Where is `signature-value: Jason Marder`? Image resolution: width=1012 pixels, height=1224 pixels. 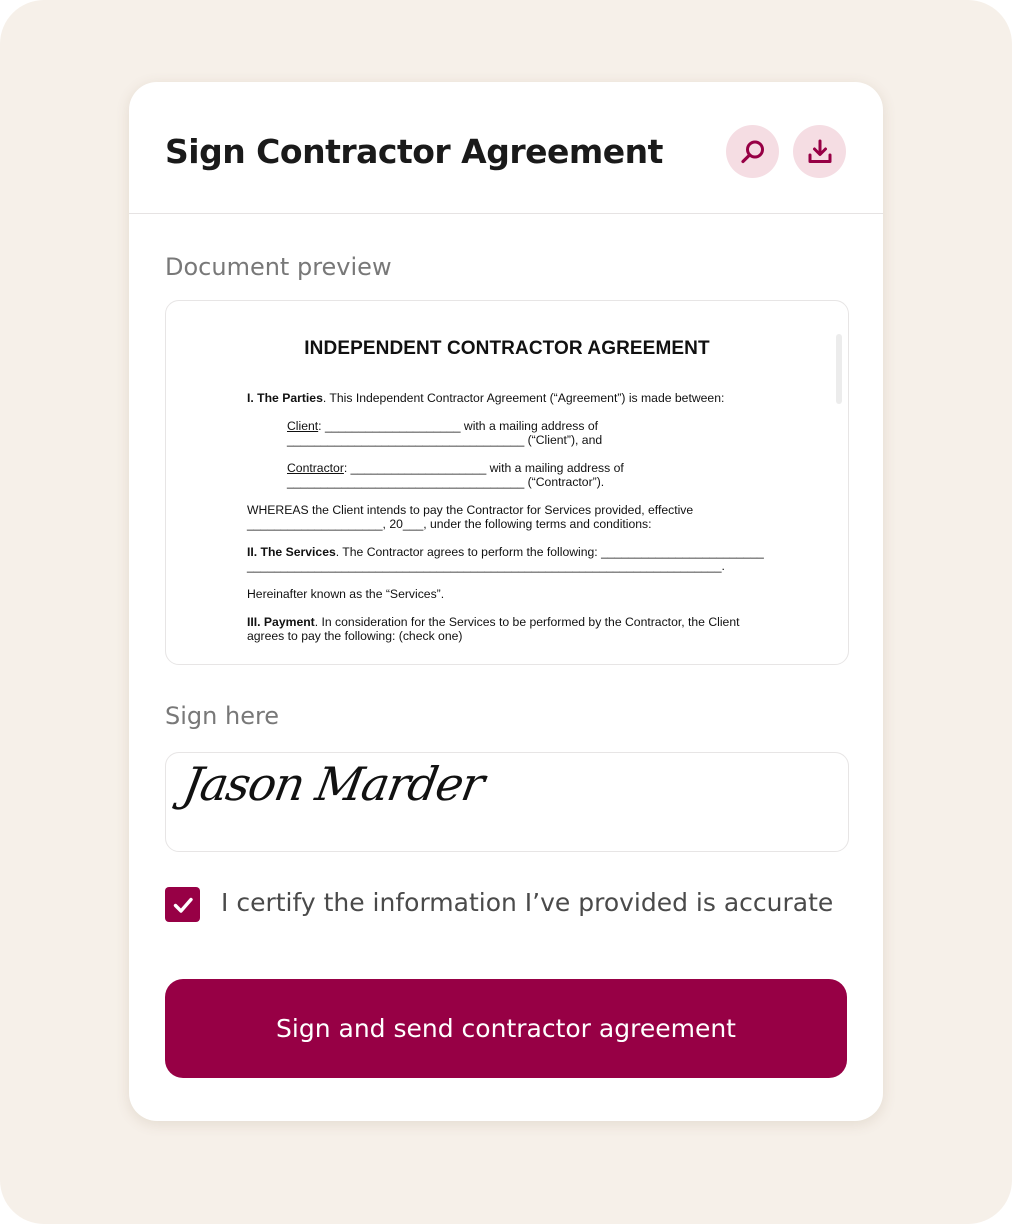
signature-value: Jason Marder is located at coordinates (333, 784).